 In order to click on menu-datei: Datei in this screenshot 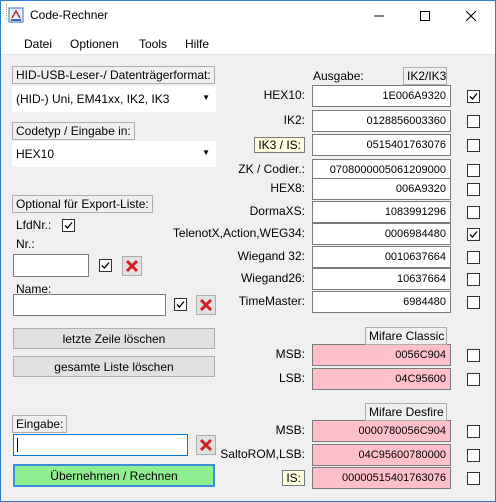, I will do `click(38, 44)`.